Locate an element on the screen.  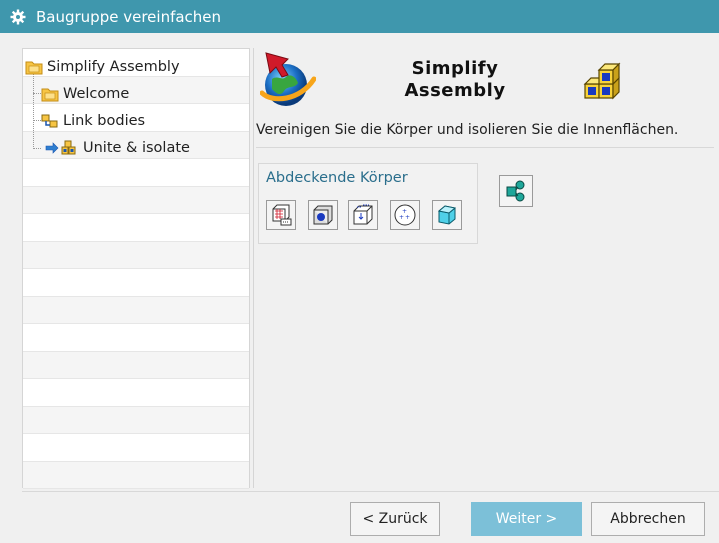
tree-item-link-bodies: Link bodies is located at coordinates (93, 121).